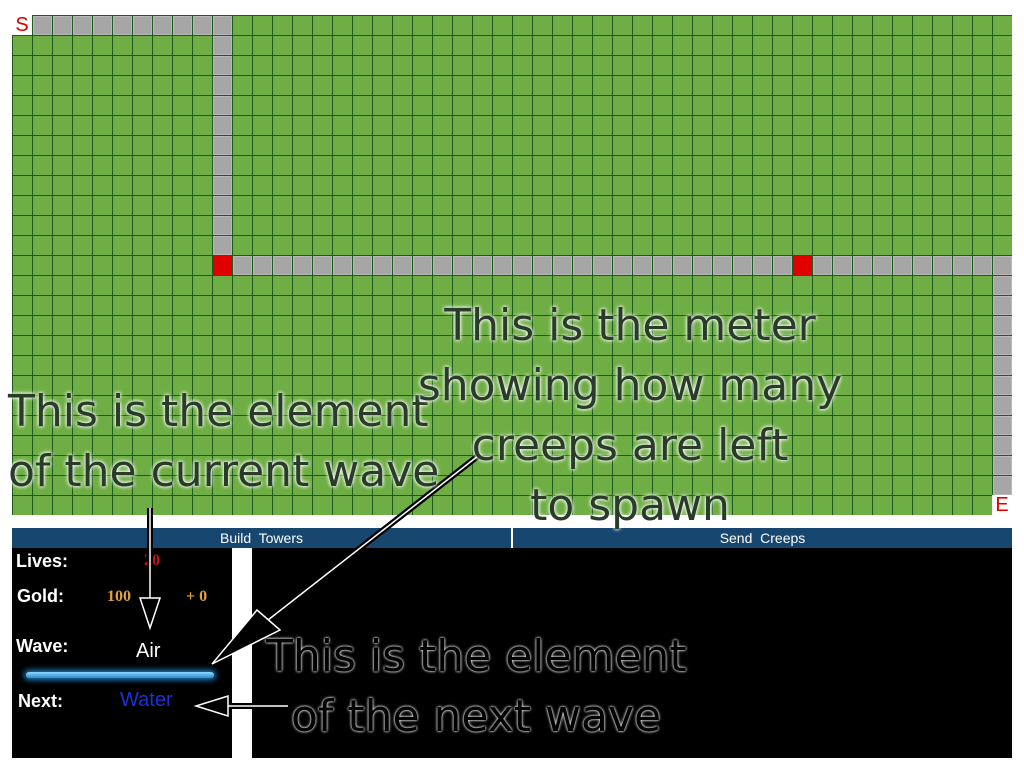 The image size is (1024, 768). What do you see at coordinates (148, 651) in the screenshot?
I see `wave-element: Air` at bounding box center [148, 651].